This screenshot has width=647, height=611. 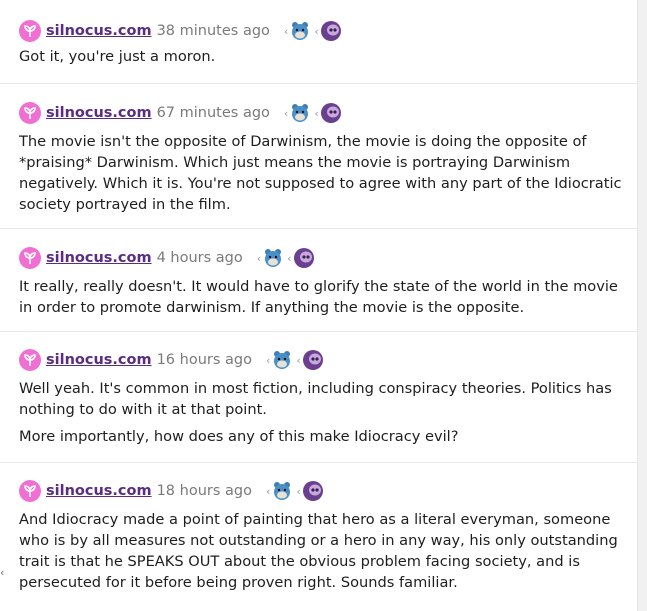 I want to click on timestamp: 18 hours ago, so click(x=204, y=491).